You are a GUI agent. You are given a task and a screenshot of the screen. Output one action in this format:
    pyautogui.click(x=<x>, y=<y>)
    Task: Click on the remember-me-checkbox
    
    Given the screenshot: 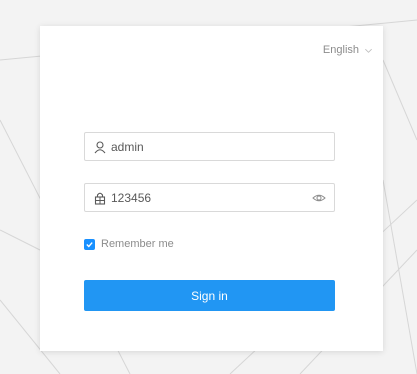 What is the action you would take?
    pyautogui.click(x=89, y=244)
    